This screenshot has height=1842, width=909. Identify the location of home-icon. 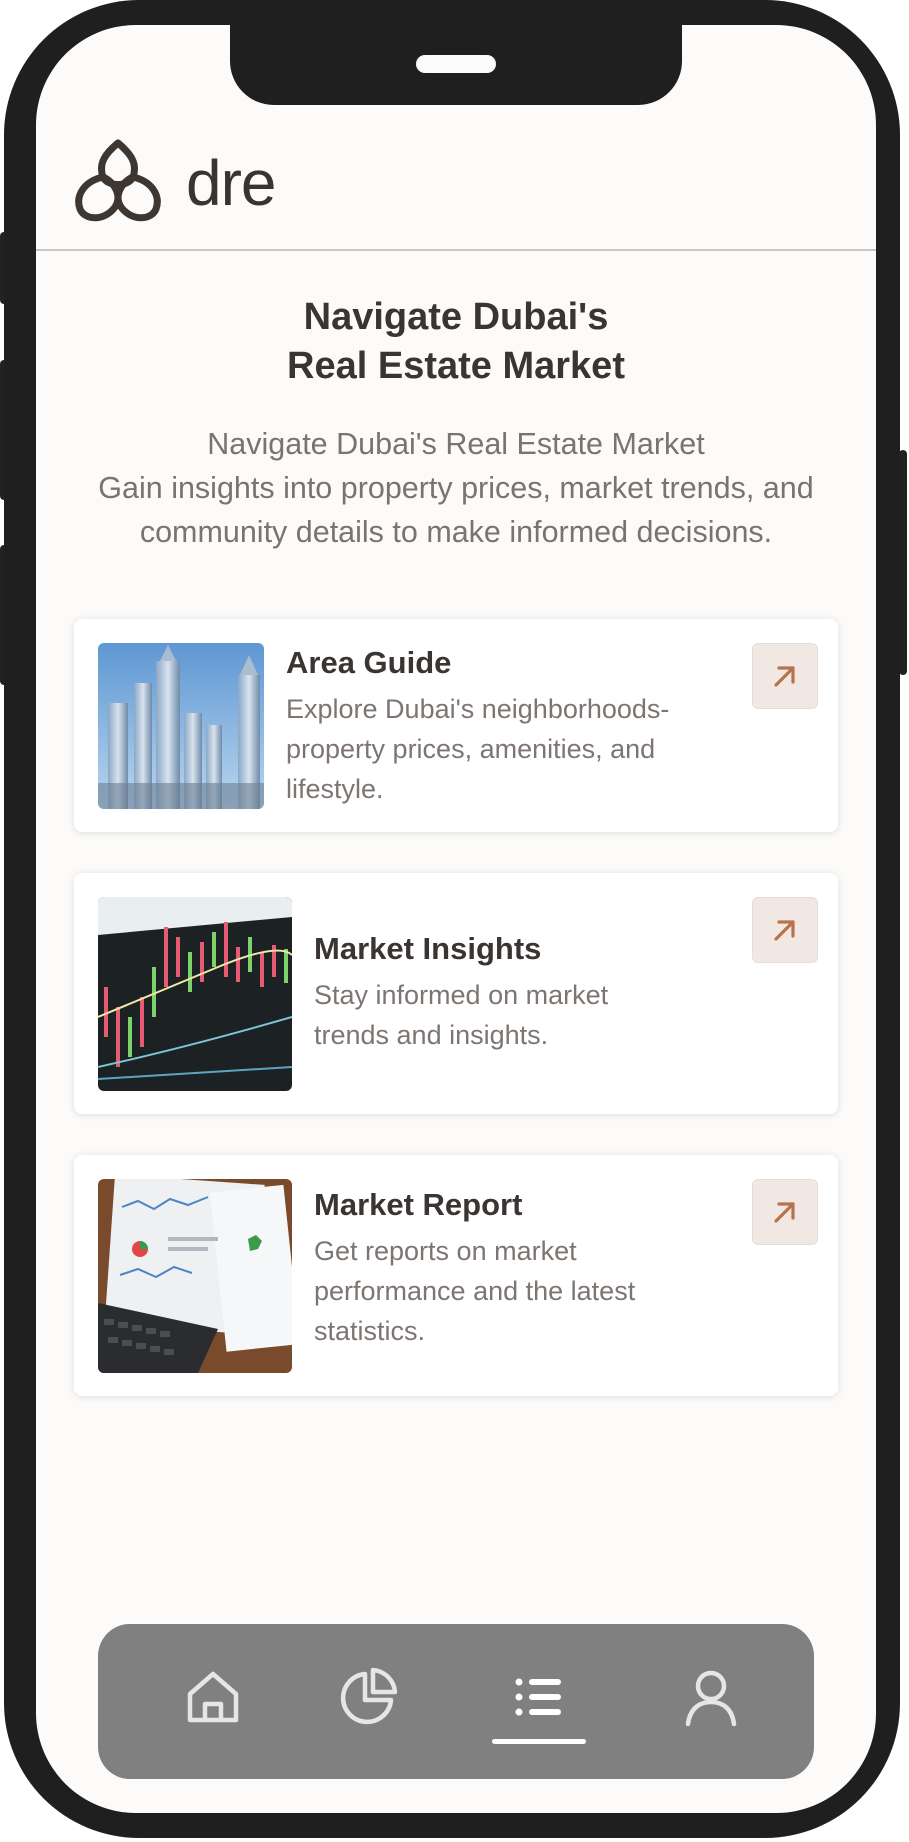
(213, 1697).